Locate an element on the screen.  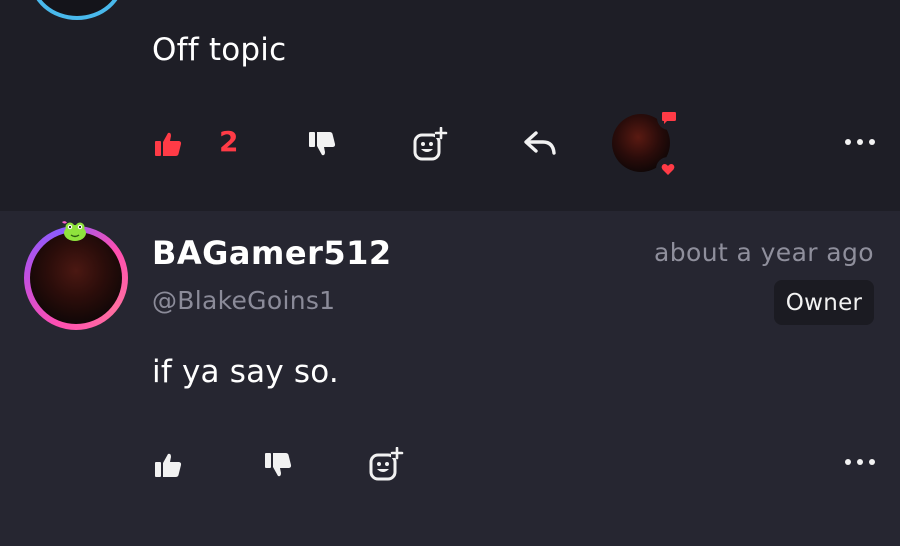
frog-badge-icon is located at coordinates (74, 231).